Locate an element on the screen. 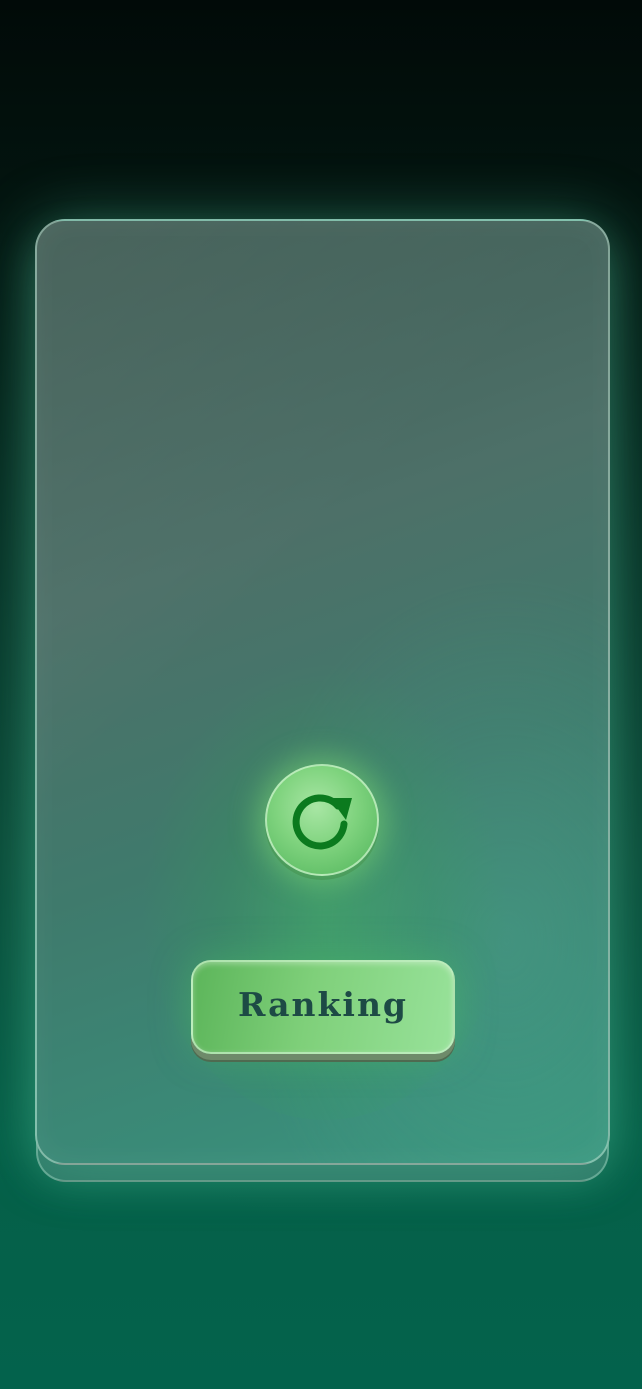 Image resolution: width=642 pixels, height=1389 pixels. refresh-icon is located at coordinates (322, 820).